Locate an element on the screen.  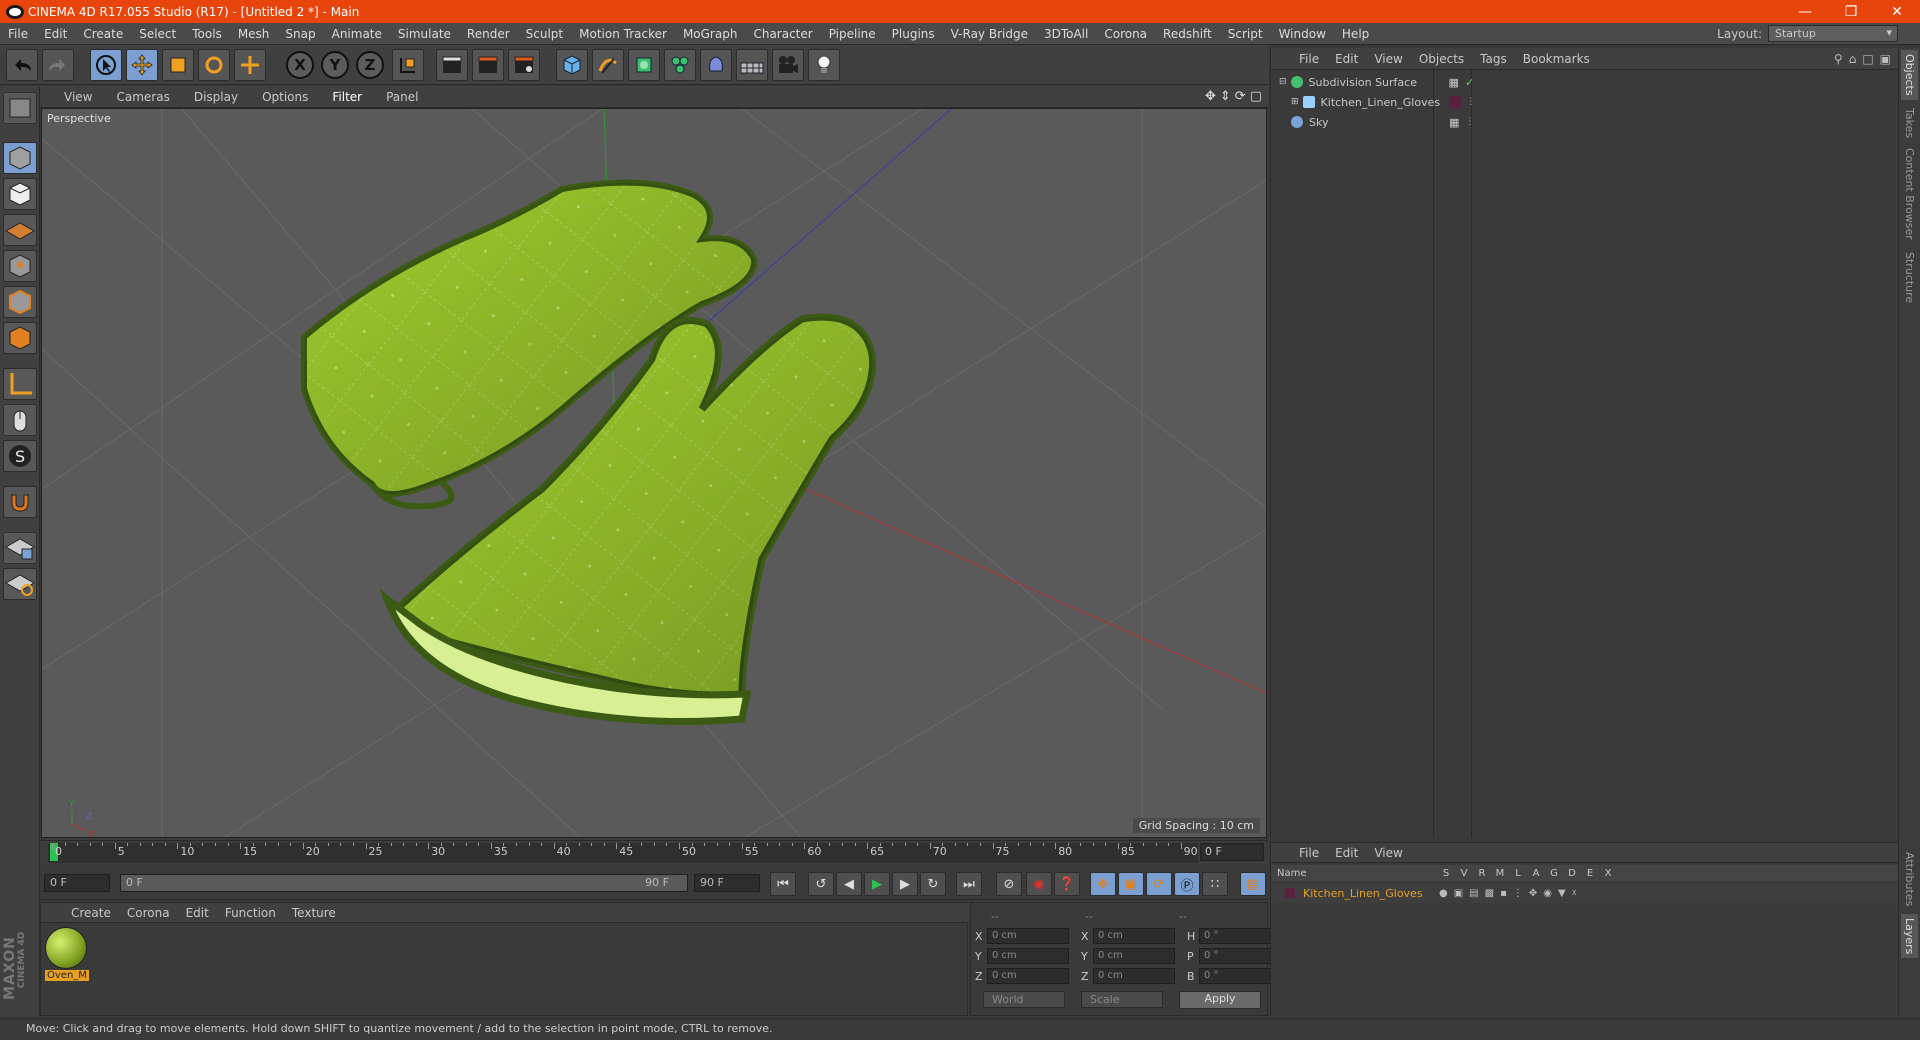
viewport-menu-filter: Filter is located at coordinates (347, 97).